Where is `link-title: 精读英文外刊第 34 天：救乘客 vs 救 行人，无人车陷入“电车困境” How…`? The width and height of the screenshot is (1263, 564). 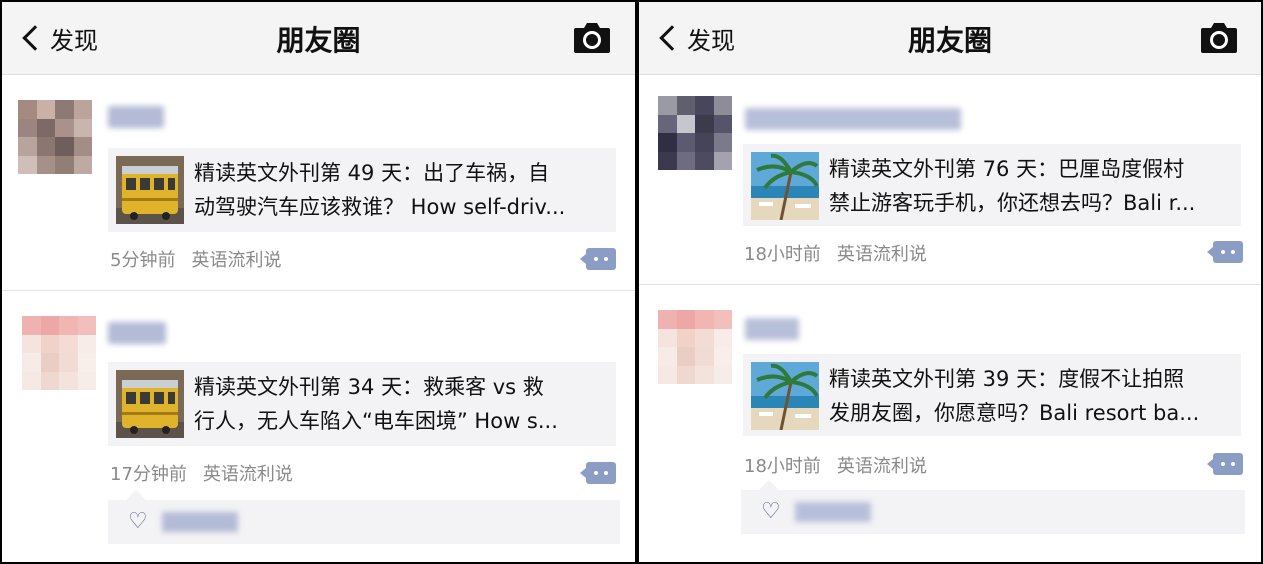 link-title: 精读英文外刊第 34 天：救乘客 vs 救 行人，无人车陷入“电车困境” How… is located at coordinates (376, 404).